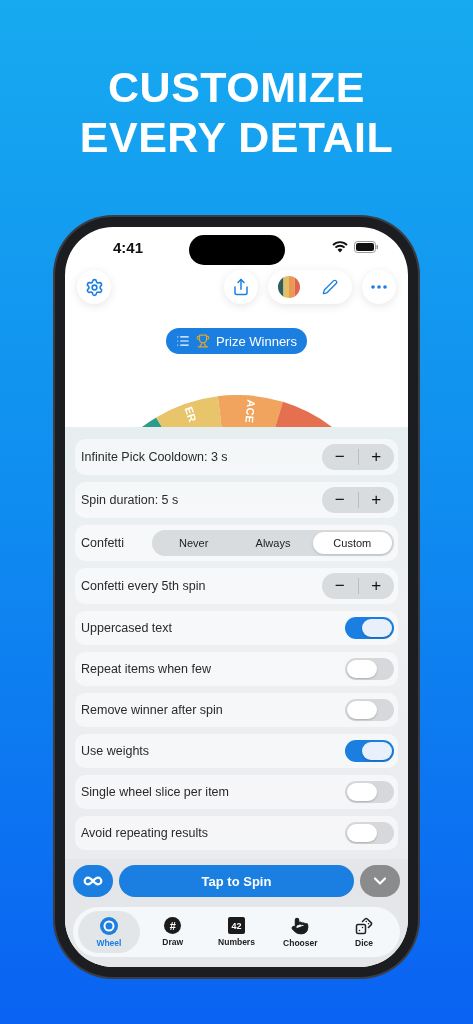  What do you see at coordinates (108, 925) in the screenshot?
I see `ring-icon` at bounding box center [108, 925].